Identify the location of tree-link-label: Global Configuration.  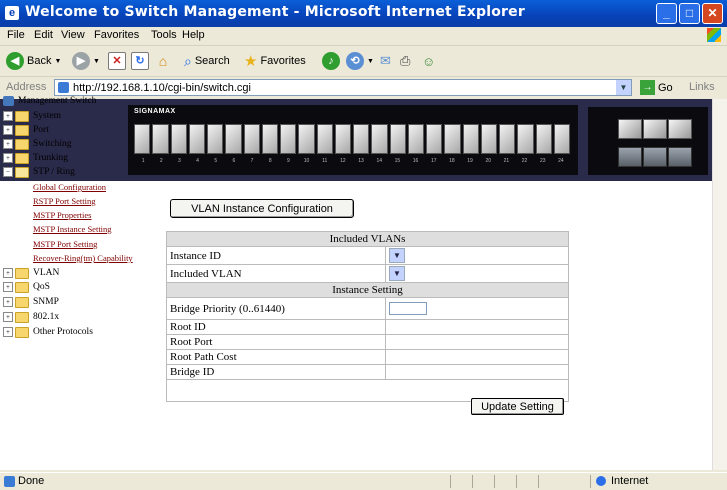
(69, 187).